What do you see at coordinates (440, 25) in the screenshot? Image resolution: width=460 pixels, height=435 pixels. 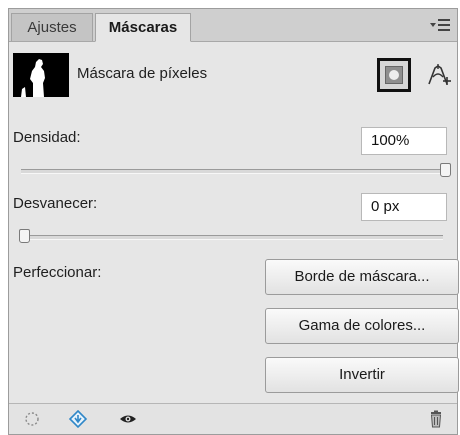 I see `panel-menu-icon` at bounding box center [440, 25].